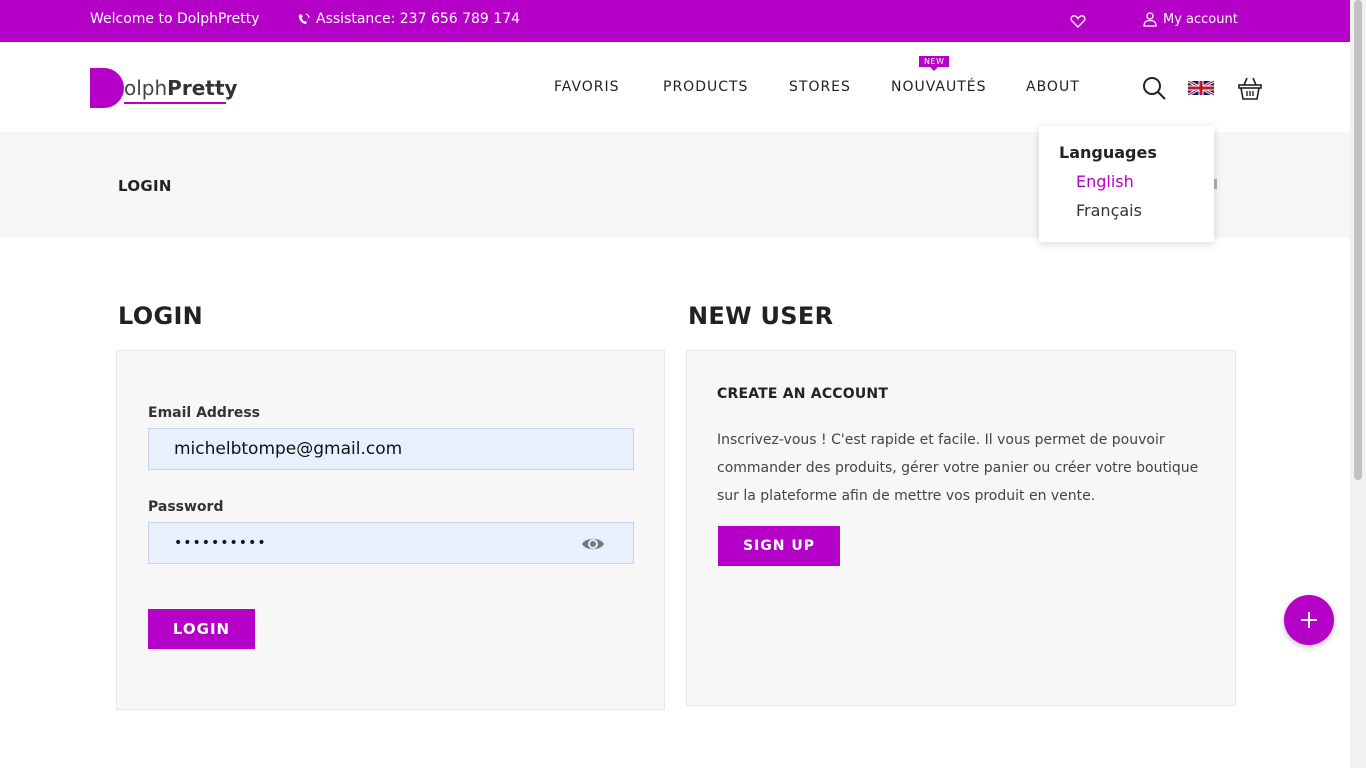 This screenshot has width=1366, height=768. Describe the element at coordinates (1200, 19) in the screenshot. I see `my-account-label: My account` at that location.